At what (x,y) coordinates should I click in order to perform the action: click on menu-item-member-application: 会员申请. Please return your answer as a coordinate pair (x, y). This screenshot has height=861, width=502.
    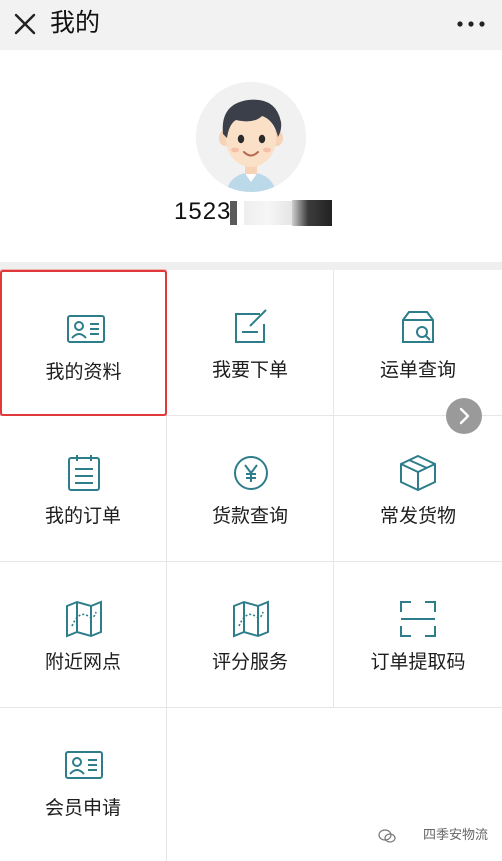
    Looking at the image, I should click on (83, 784).